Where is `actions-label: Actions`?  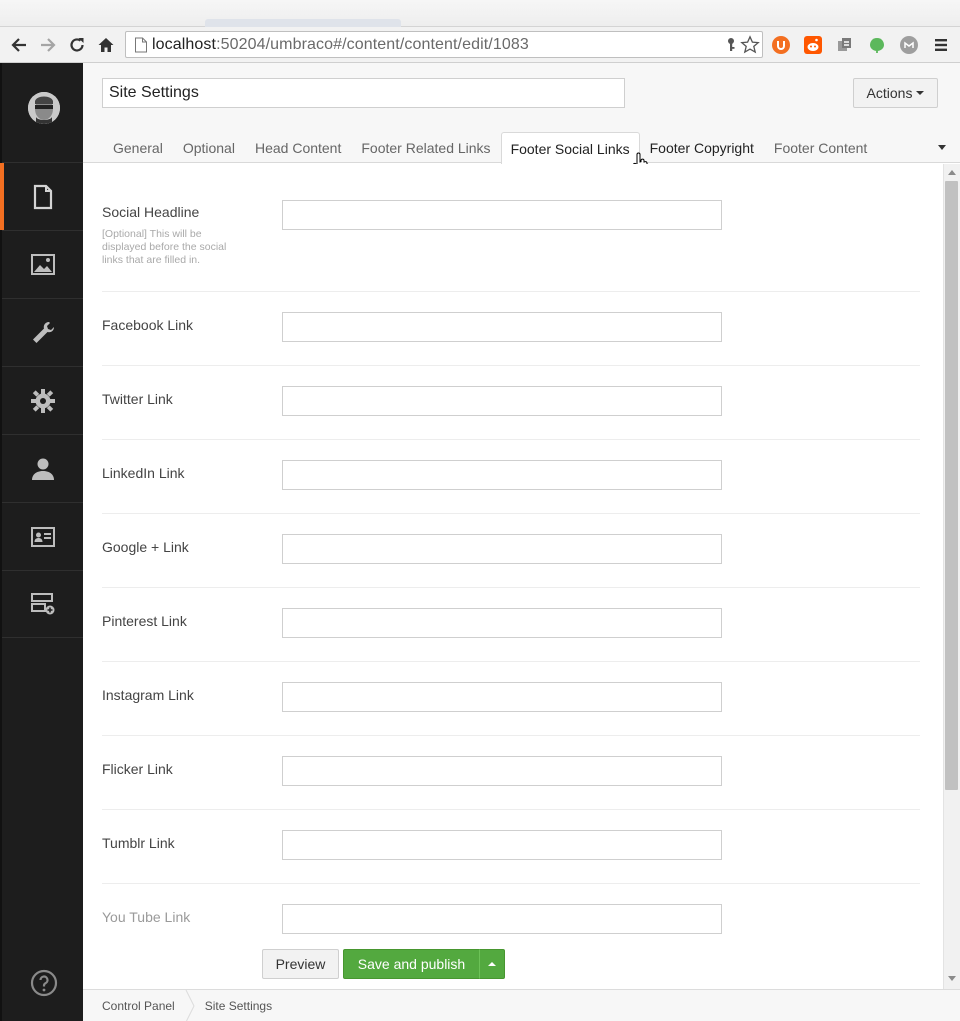
actions-label: Actions is located at coordinates (889, 93).